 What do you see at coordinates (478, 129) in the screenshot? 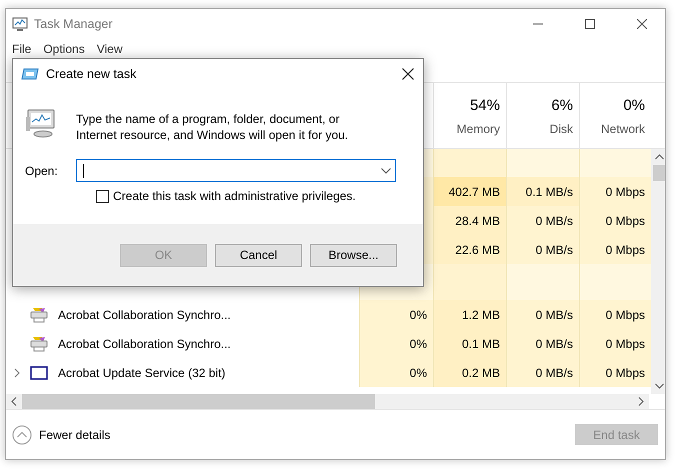
I see `column-label: Memory` at bounding box center [478, 129].